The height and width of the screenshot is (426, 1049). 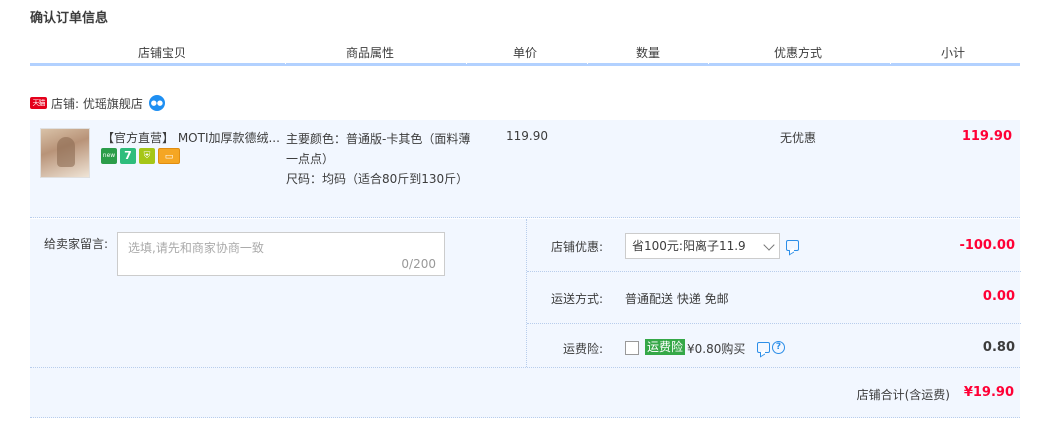 What do you see at coordinates (161, 53) in the screenshot?
I see `column-shop-item: 店铺宝贝` at bounding box center [161, 53].